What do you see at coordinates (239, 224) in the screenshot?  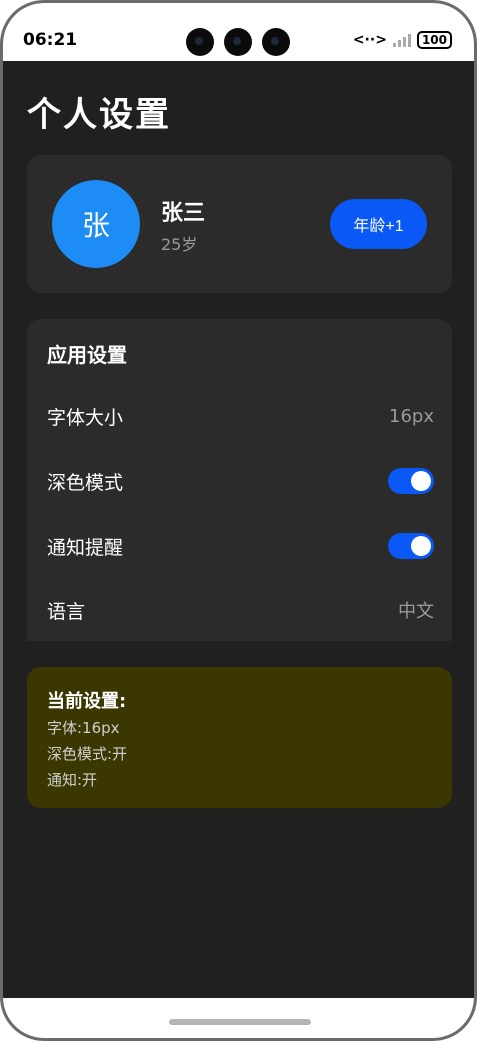 I see `profile-card: 张 张三 25岁 年龄+1` at bounding box center [239, 224].